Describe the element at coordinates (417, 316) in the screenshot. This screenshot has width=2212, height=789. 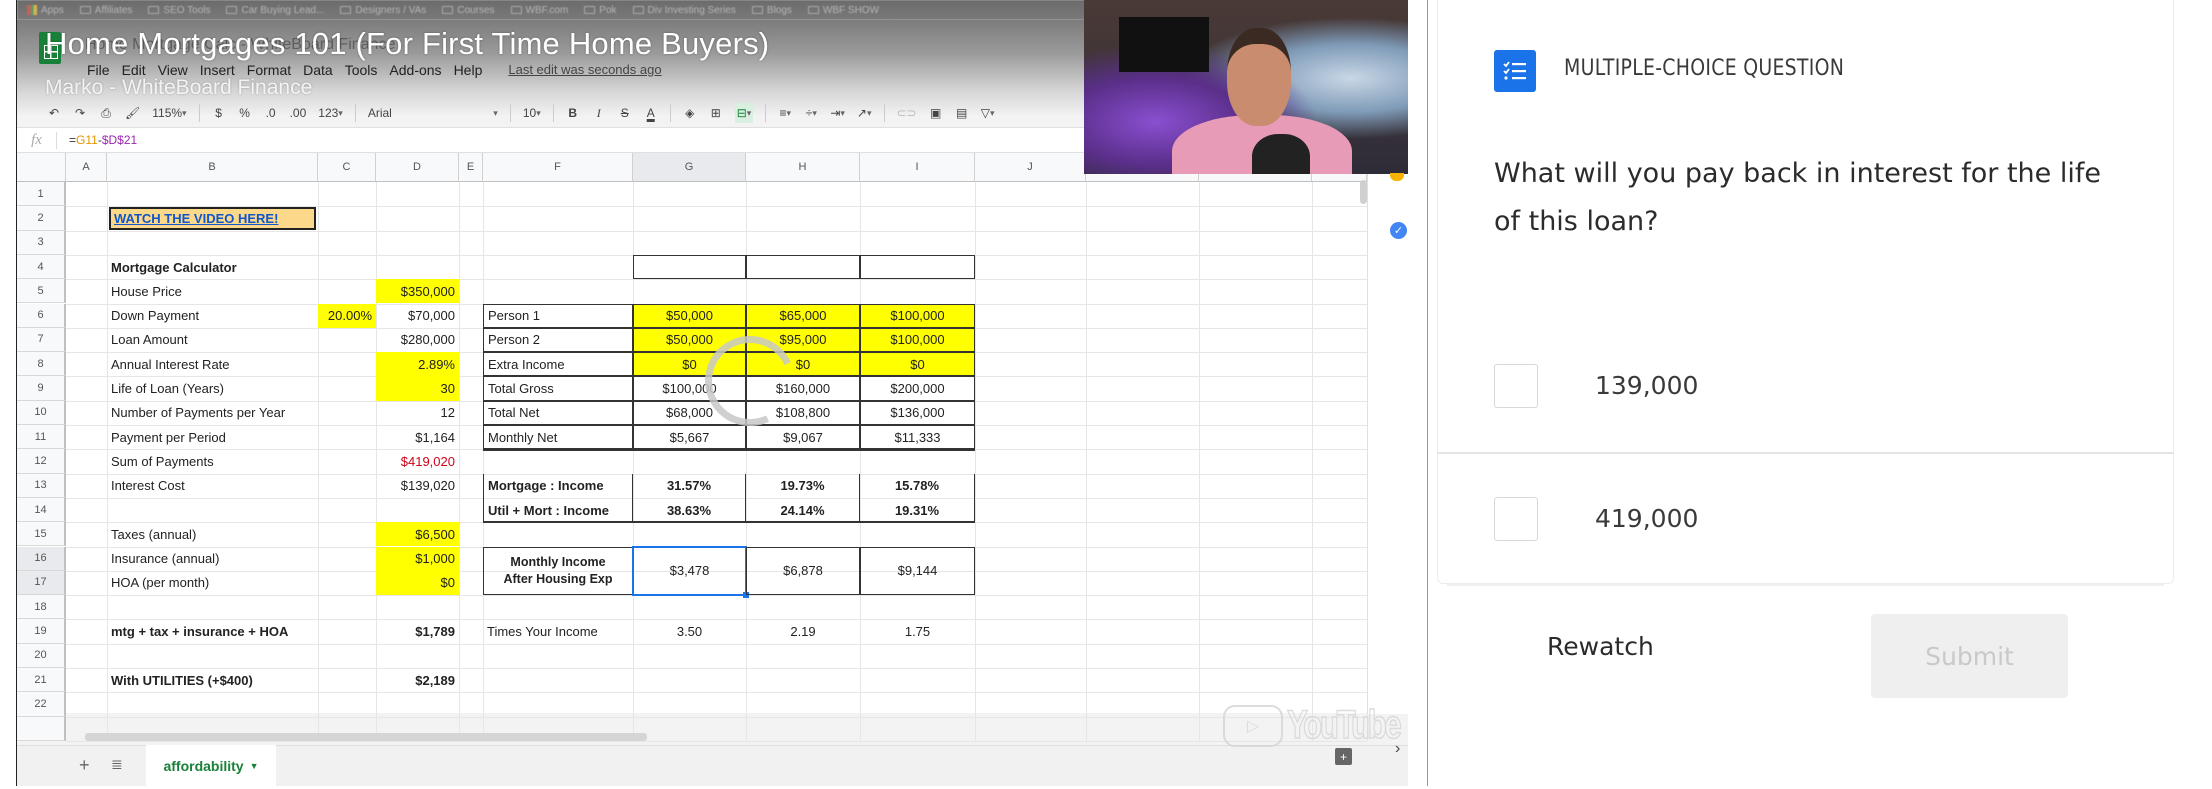
I see `value-cell: $70,000` at that location.